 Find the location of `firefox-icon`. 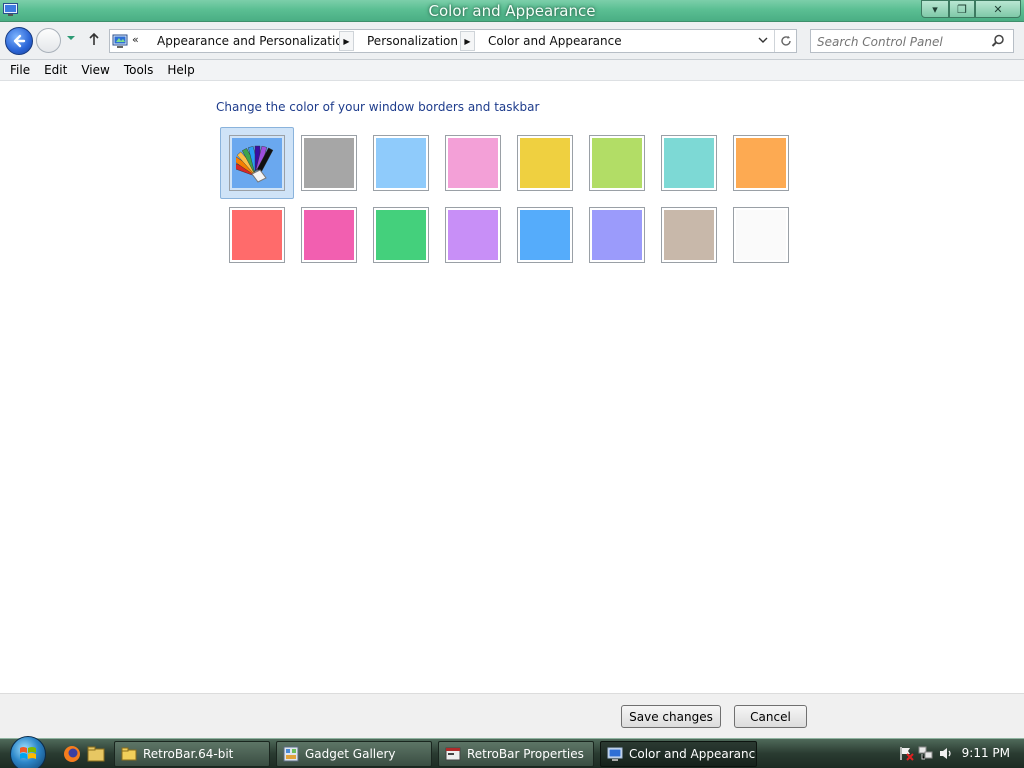

firefox-icon is located at coordinates (72, 754).